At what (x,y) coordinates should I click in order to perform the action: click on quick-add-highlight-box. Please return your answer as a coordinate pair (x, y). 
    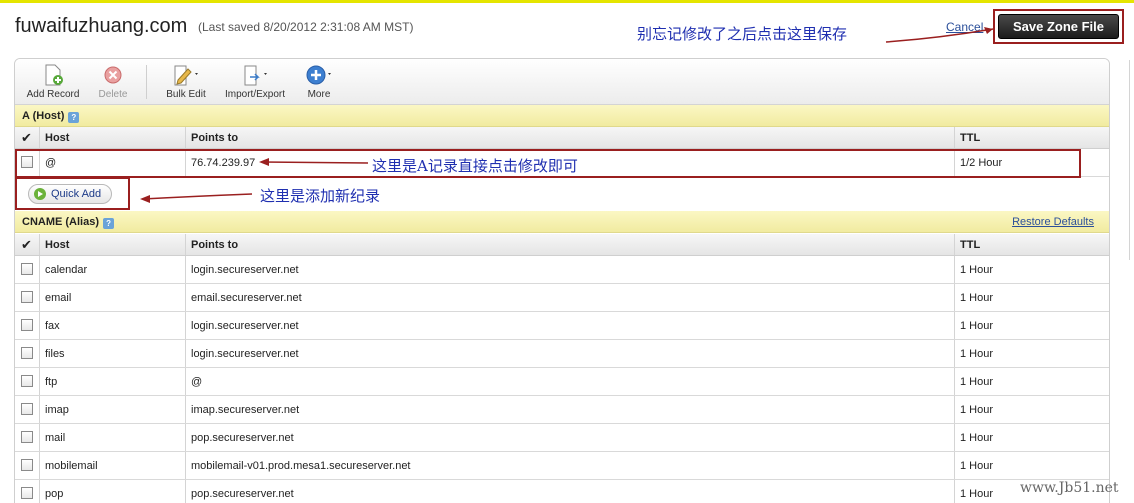
    Looking at the image, I should click on (72, 193).